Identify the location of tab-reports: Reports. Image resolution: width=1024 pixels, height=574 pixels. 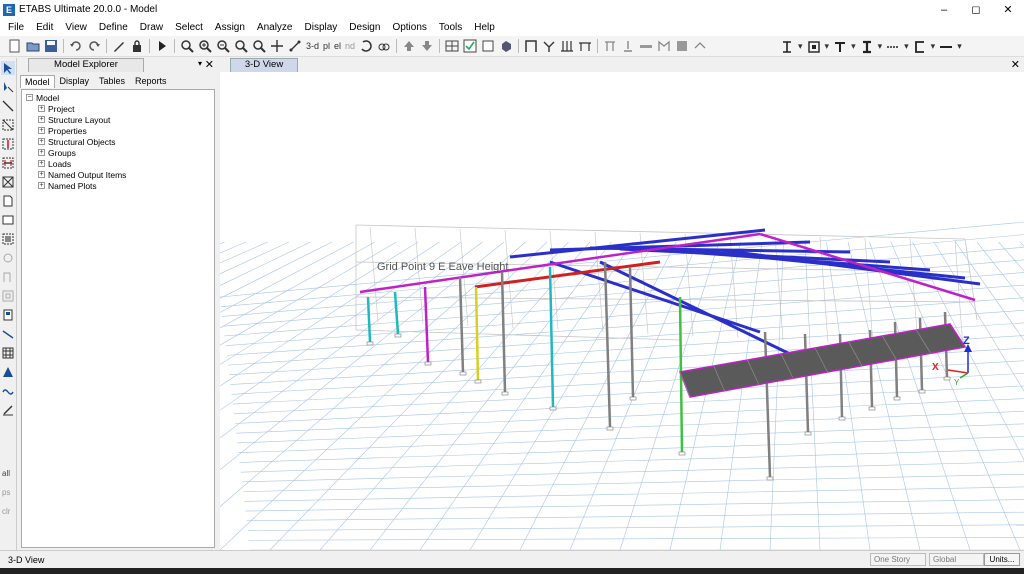
(151, 81).